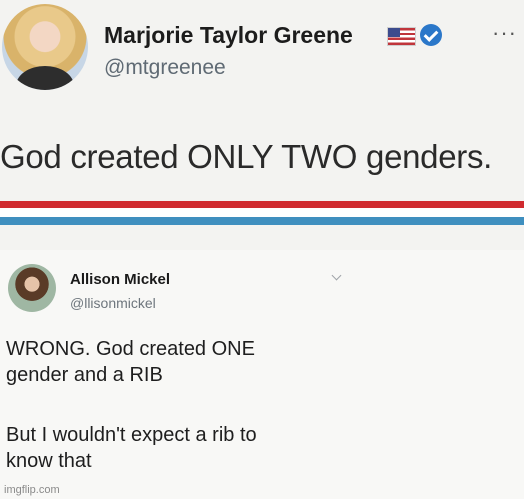 The width and height of the screenshot is (524, 499). What do you see at coordinates (228, 35) in the screenshot?
I see `display-name: Marjorie Taylor Greene` at bounding box center [228, 35].